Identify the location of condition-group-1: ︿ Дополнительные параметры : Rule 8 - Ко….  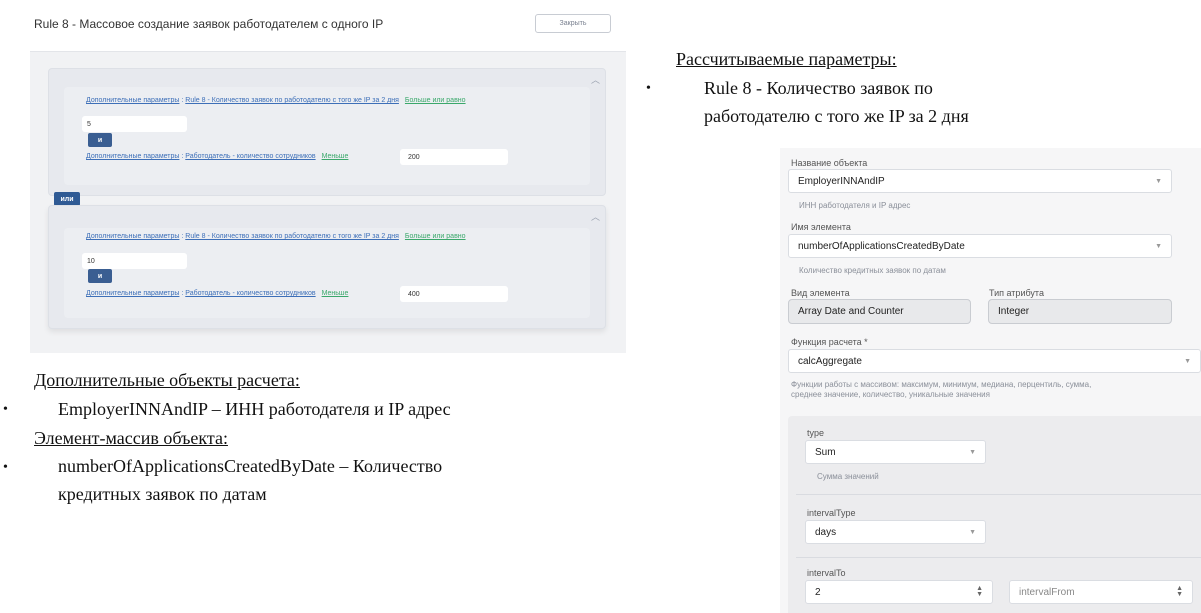
(327, 132).